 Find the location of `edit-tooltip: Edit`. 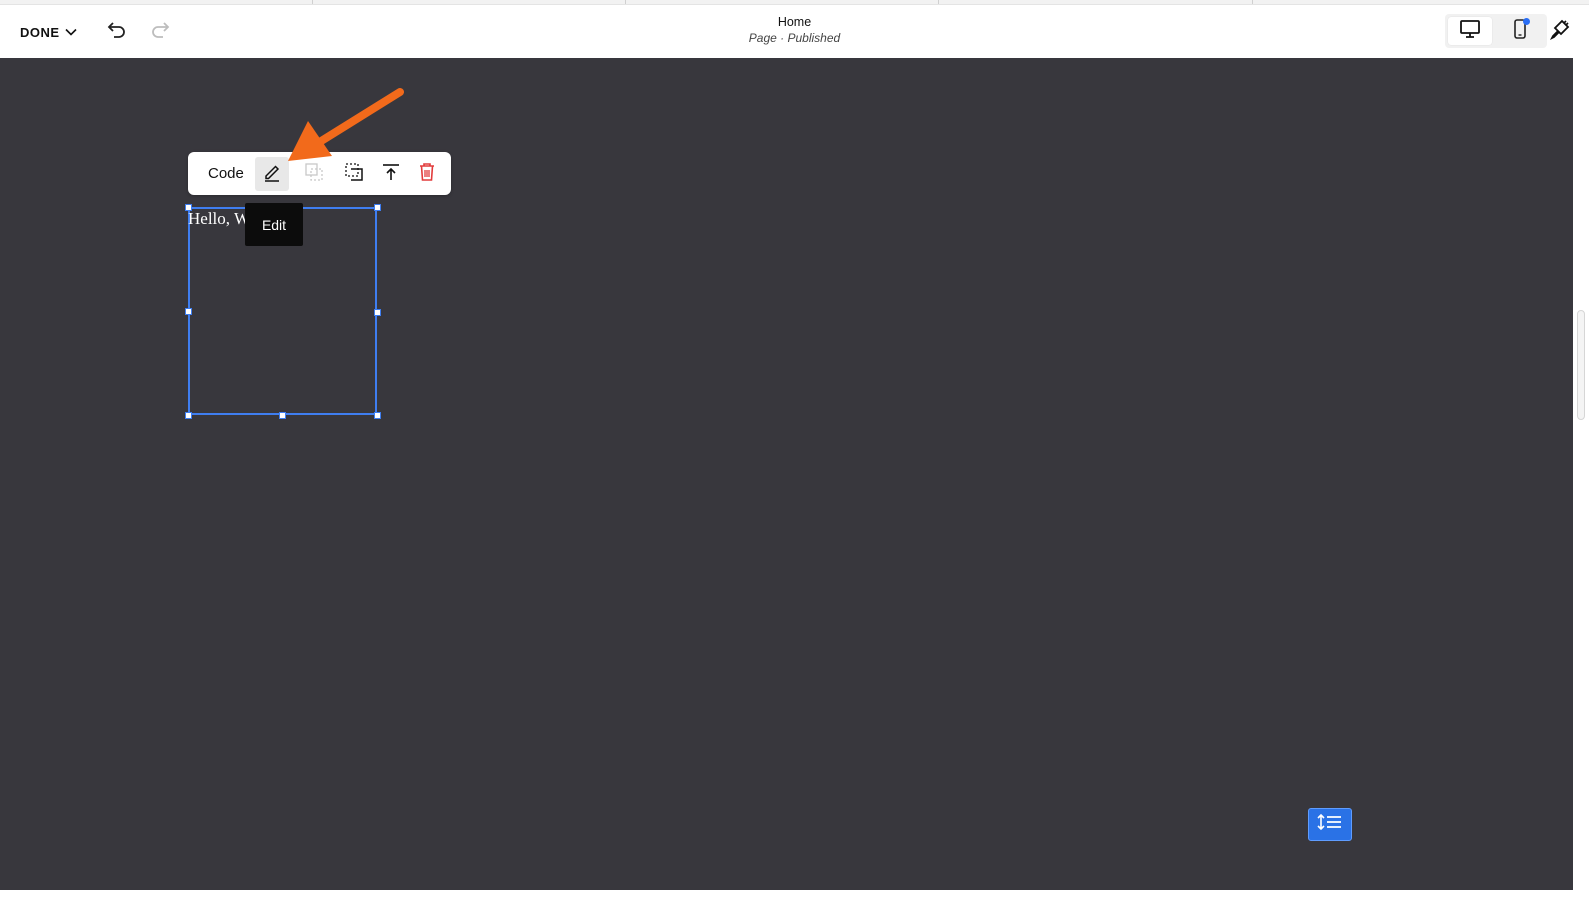

edit-tooltip: Edit is located at coordinates (274, 224).